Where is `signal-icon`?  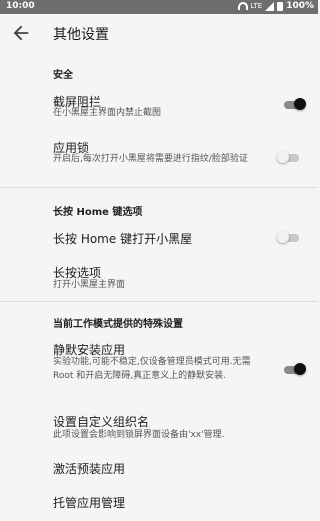 signal-icon is located at coordinates (270, 6).